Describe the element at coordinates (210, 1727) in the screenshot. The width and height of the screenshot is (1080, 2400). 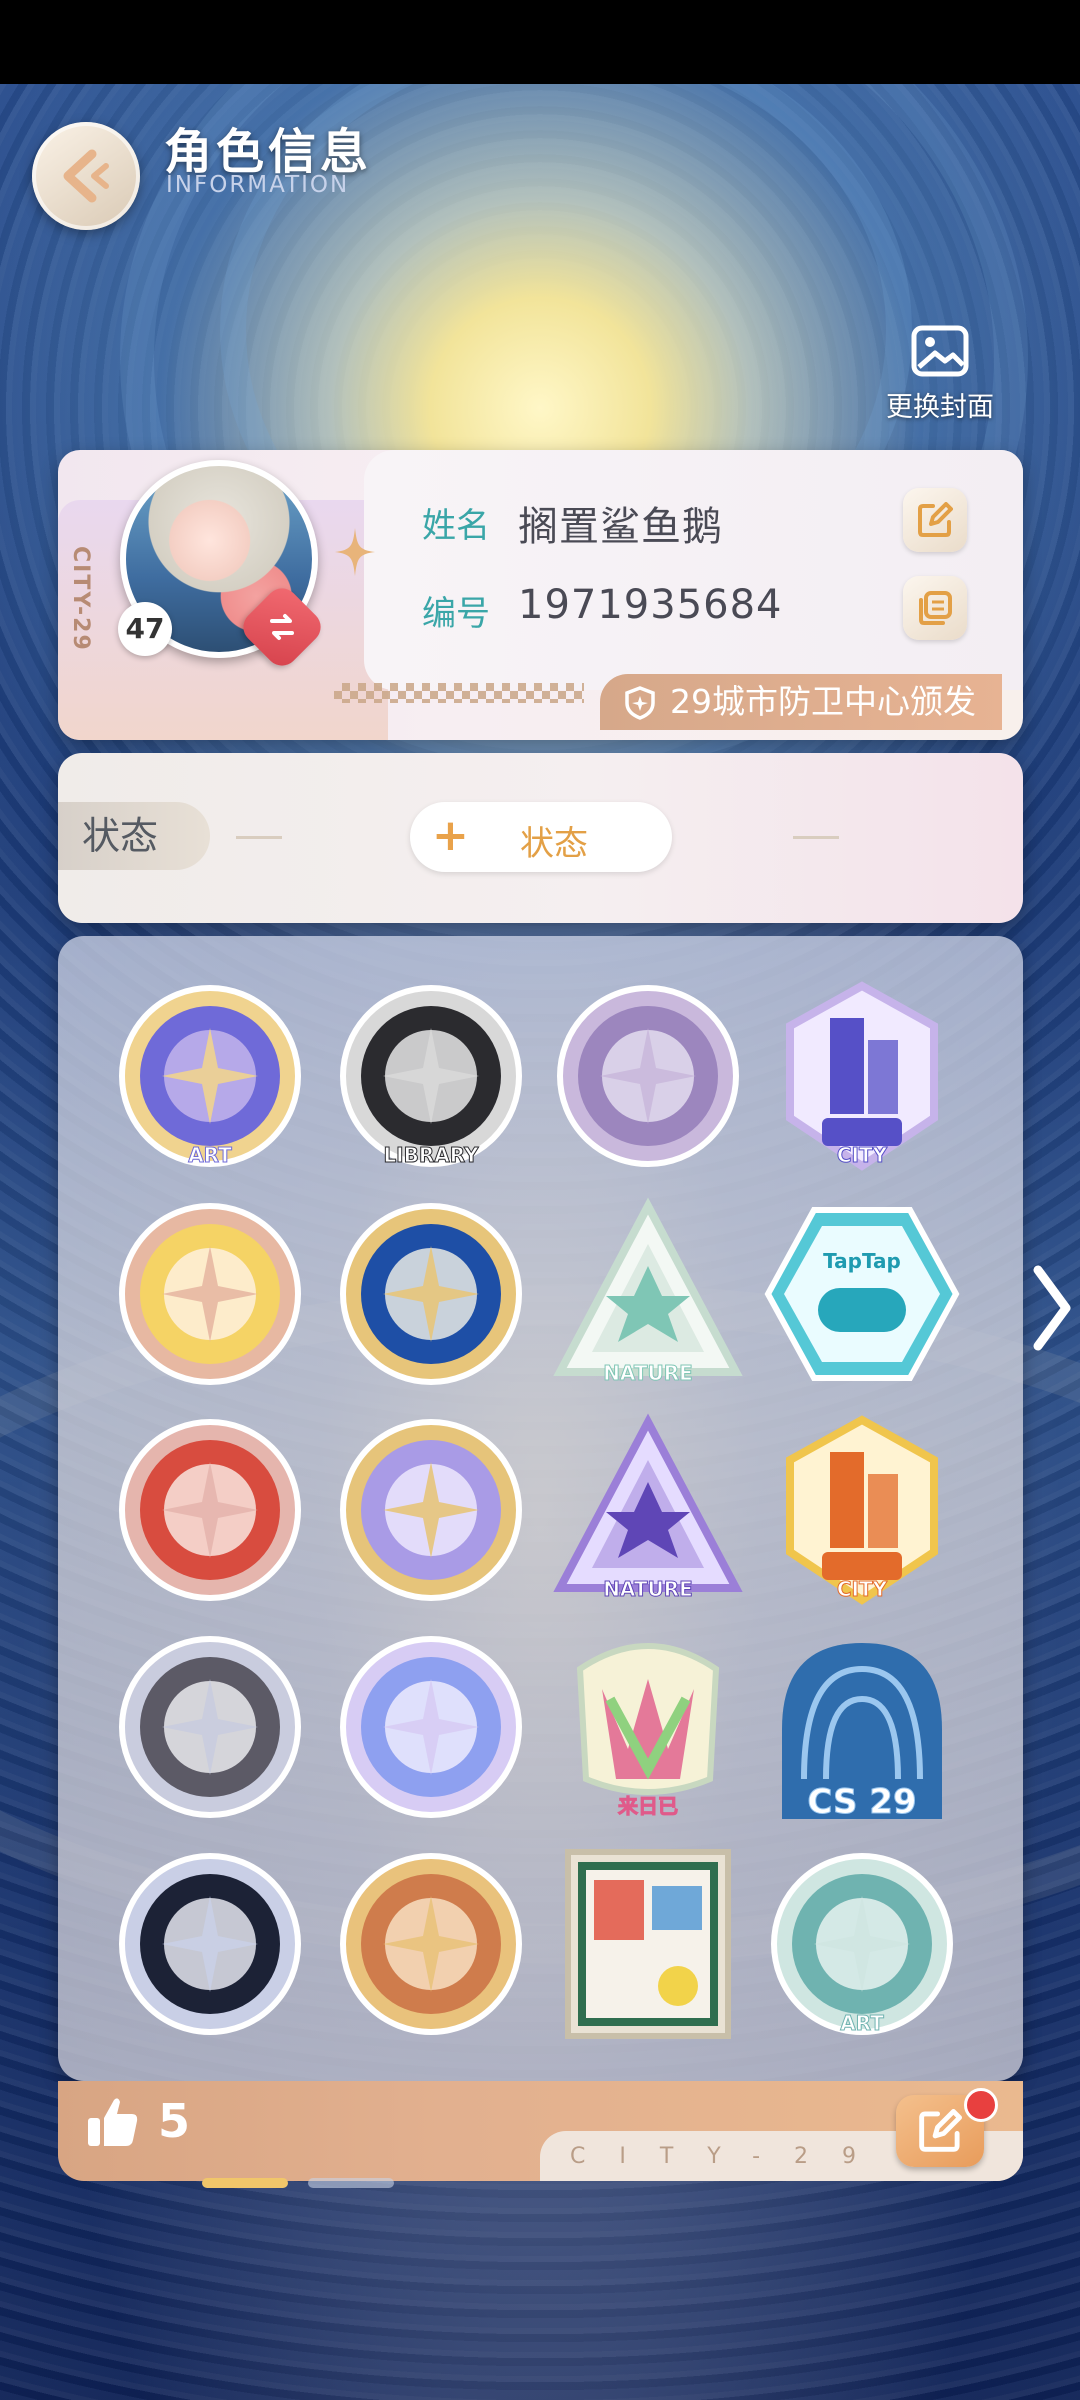
I see `portrait-badge-glasses` at that location.